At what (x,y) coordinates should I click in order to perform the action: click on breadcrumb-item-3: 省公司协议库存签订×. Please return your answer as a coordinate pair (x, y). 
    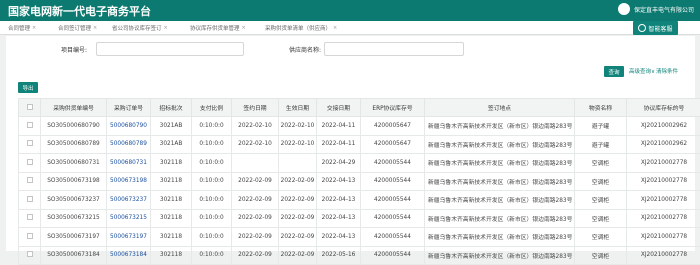
    Looking at the image, I should click on (140, 28).